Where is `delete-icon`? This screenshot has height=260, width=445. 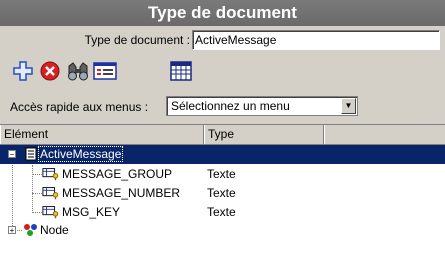
delete-icon is located at coordinates (50, 71).